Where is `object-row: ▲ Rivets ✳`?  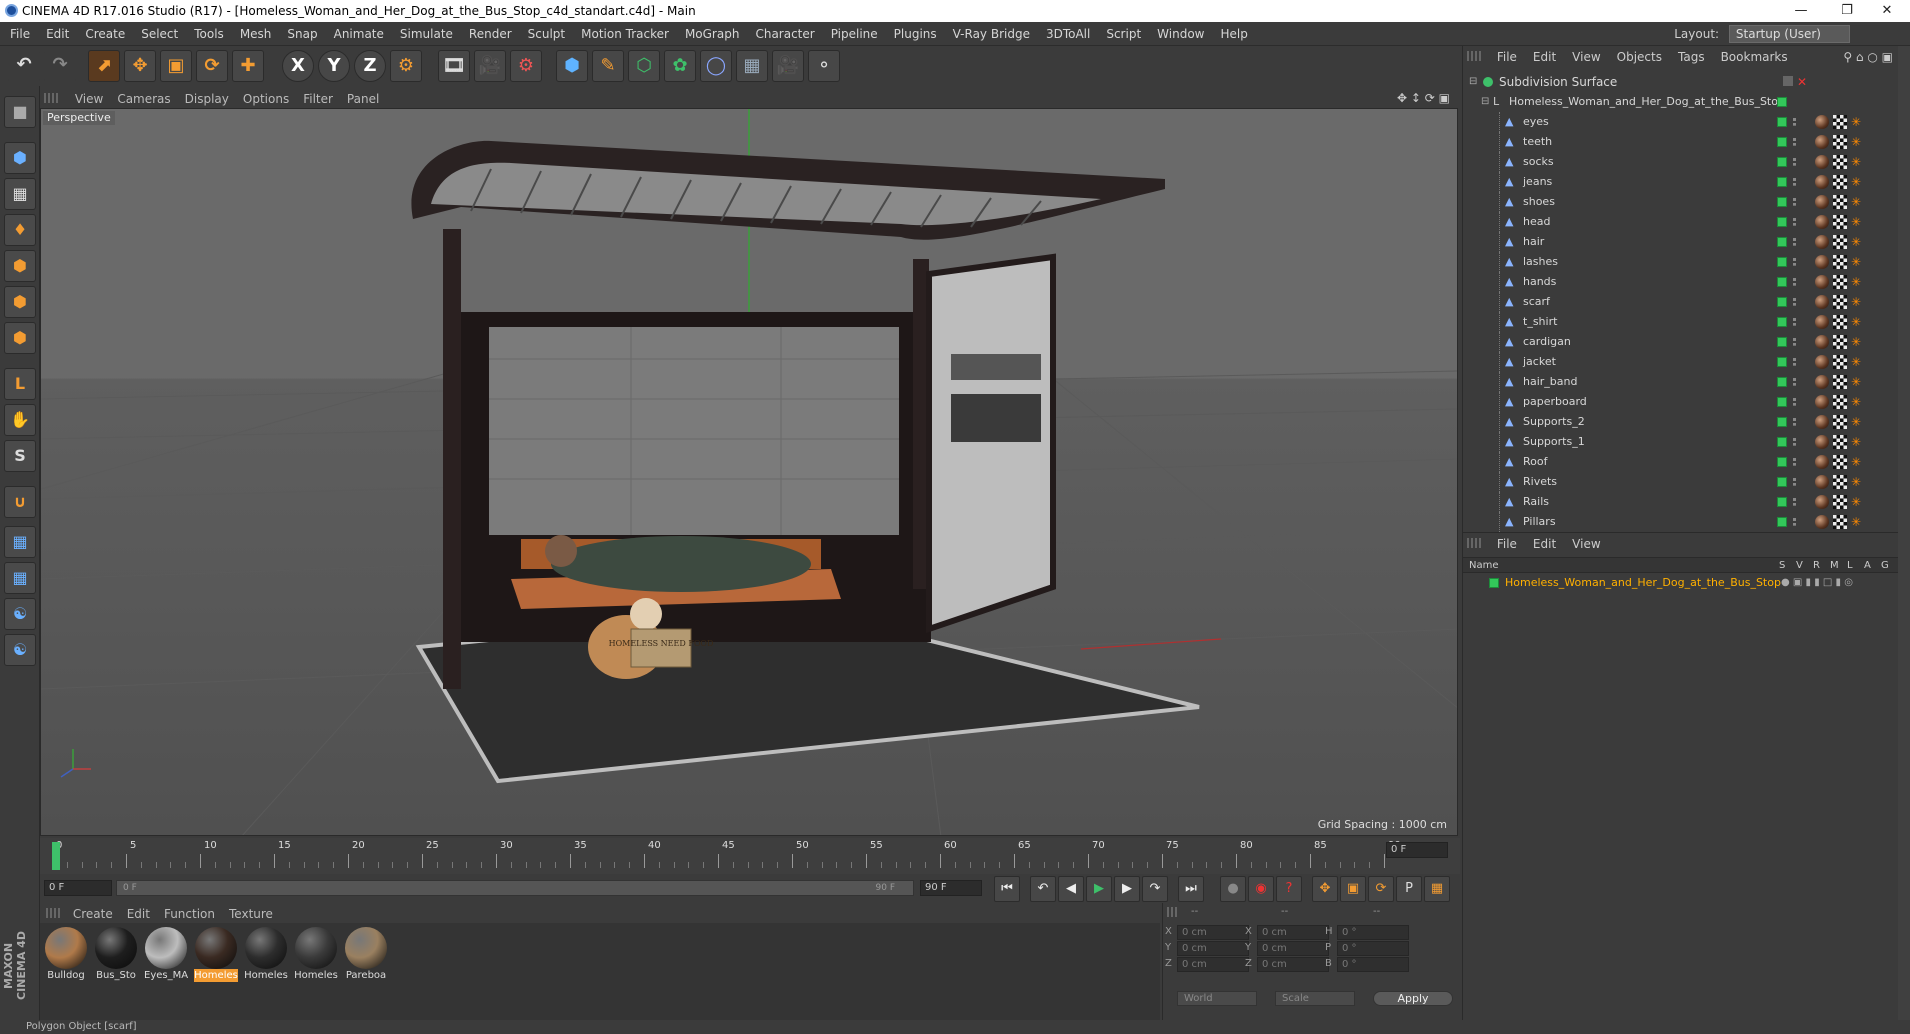 object-row: ▲ Rivets ✳ is located at coordinates (1683, 482).